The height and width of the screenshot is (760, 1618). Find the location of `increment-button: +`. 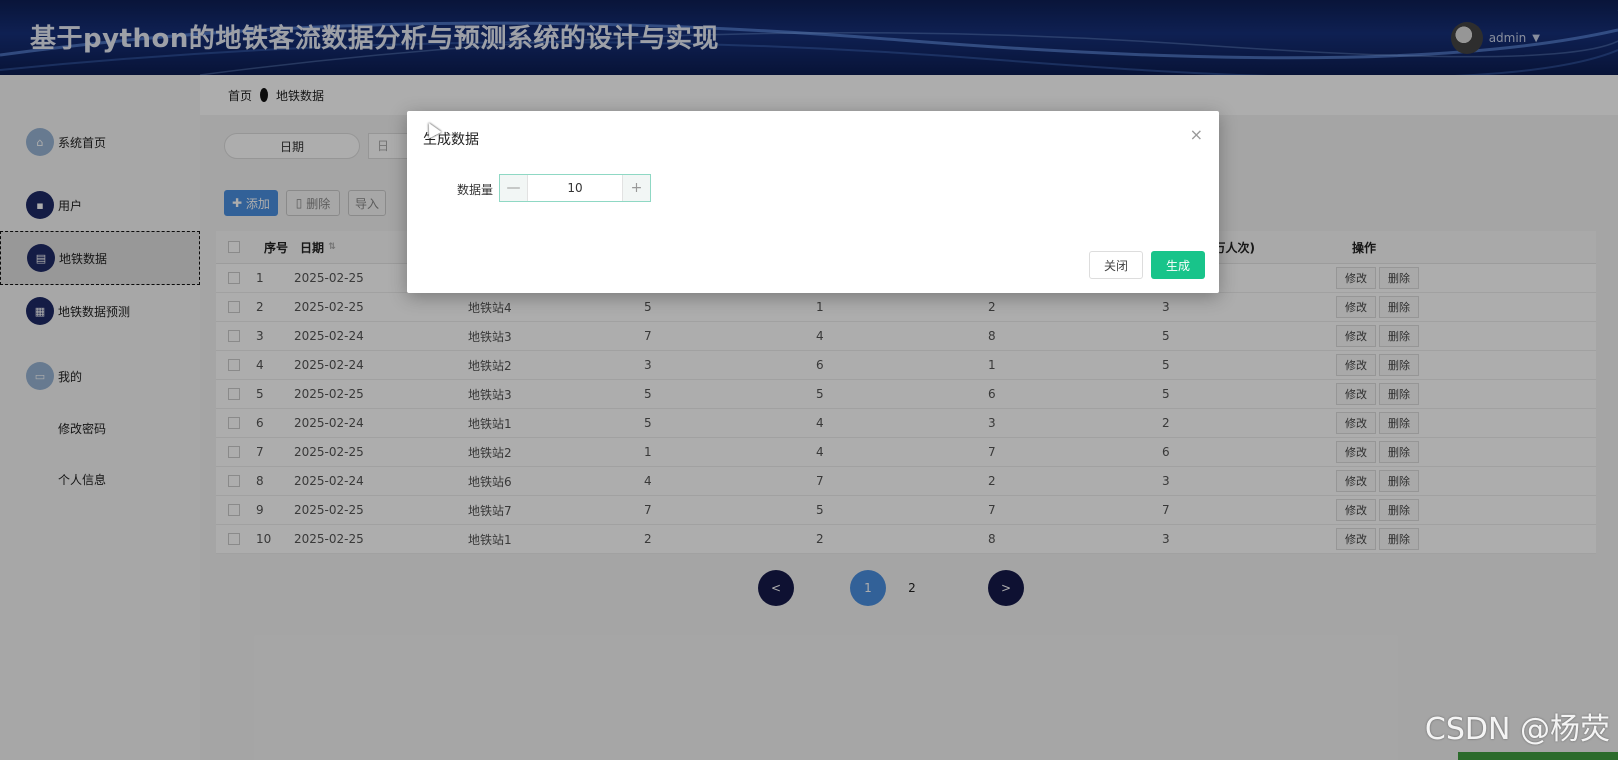

increment-button: + is located at coordinates (636, 188).